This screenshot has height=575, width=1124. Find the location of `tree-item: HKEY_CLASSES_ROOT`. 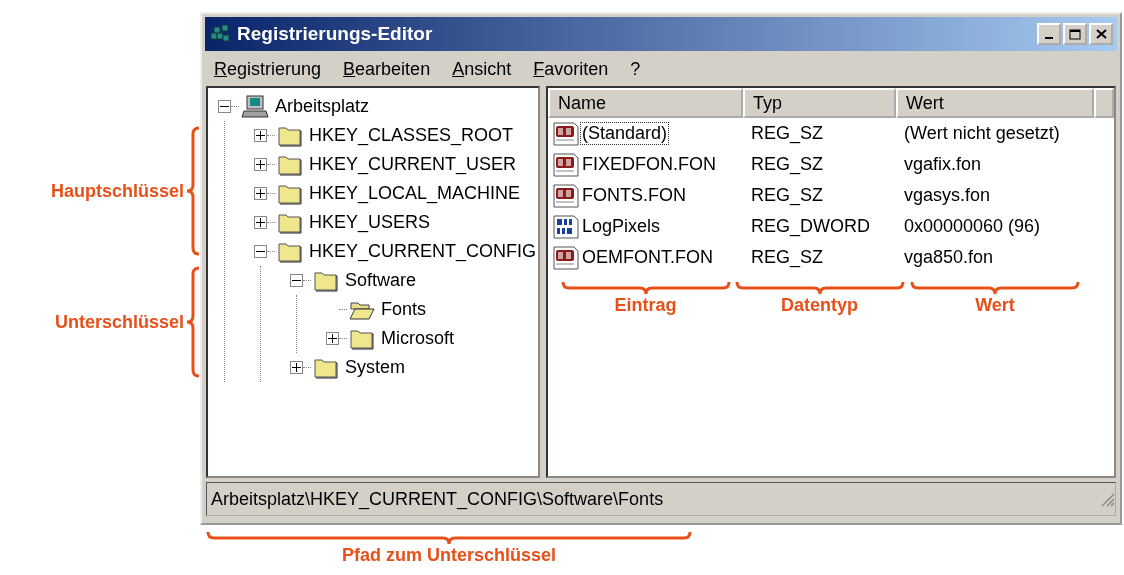

tree-item: HKEY_CLASSES_ROOT is located at coordinates (411, 135).